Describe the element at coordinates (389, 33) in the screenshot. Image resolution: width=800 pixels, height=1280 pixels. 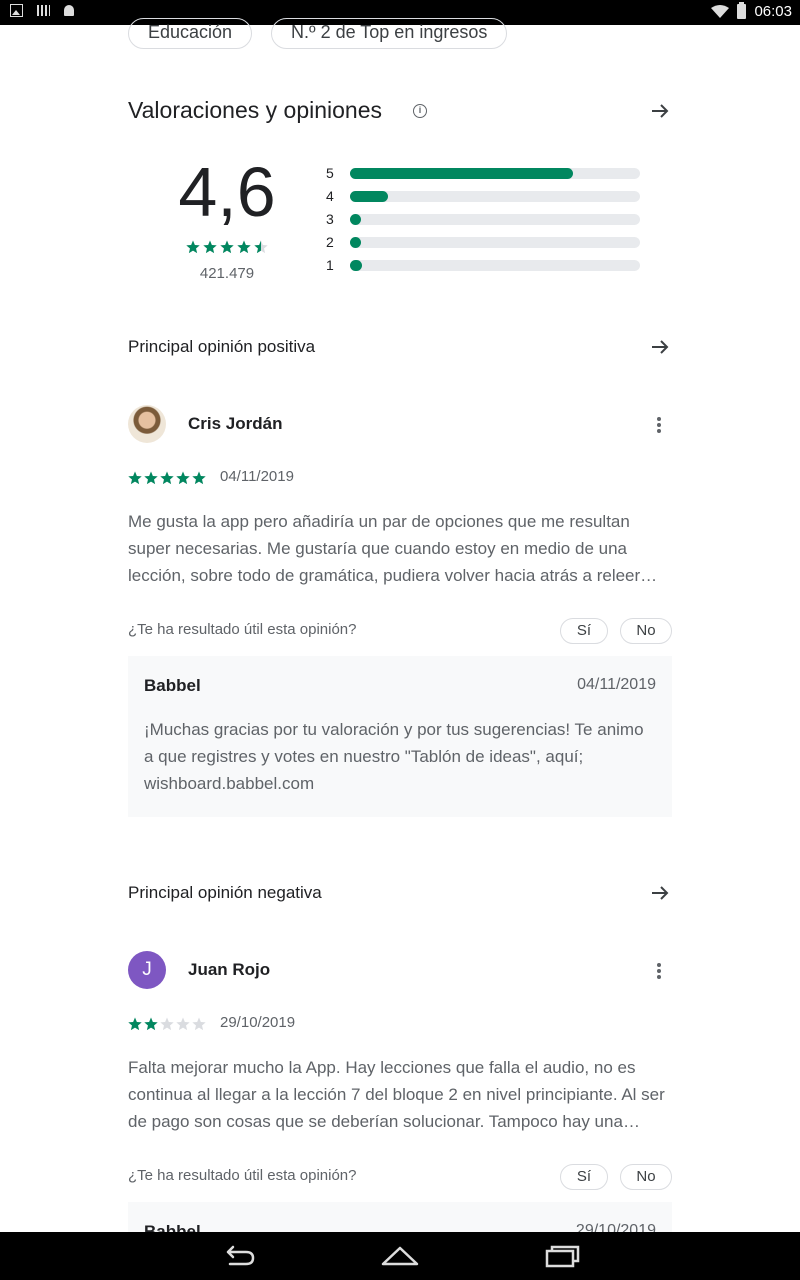
I see `ranking-chip: N.º 2 de Top en ingresos` at that location.